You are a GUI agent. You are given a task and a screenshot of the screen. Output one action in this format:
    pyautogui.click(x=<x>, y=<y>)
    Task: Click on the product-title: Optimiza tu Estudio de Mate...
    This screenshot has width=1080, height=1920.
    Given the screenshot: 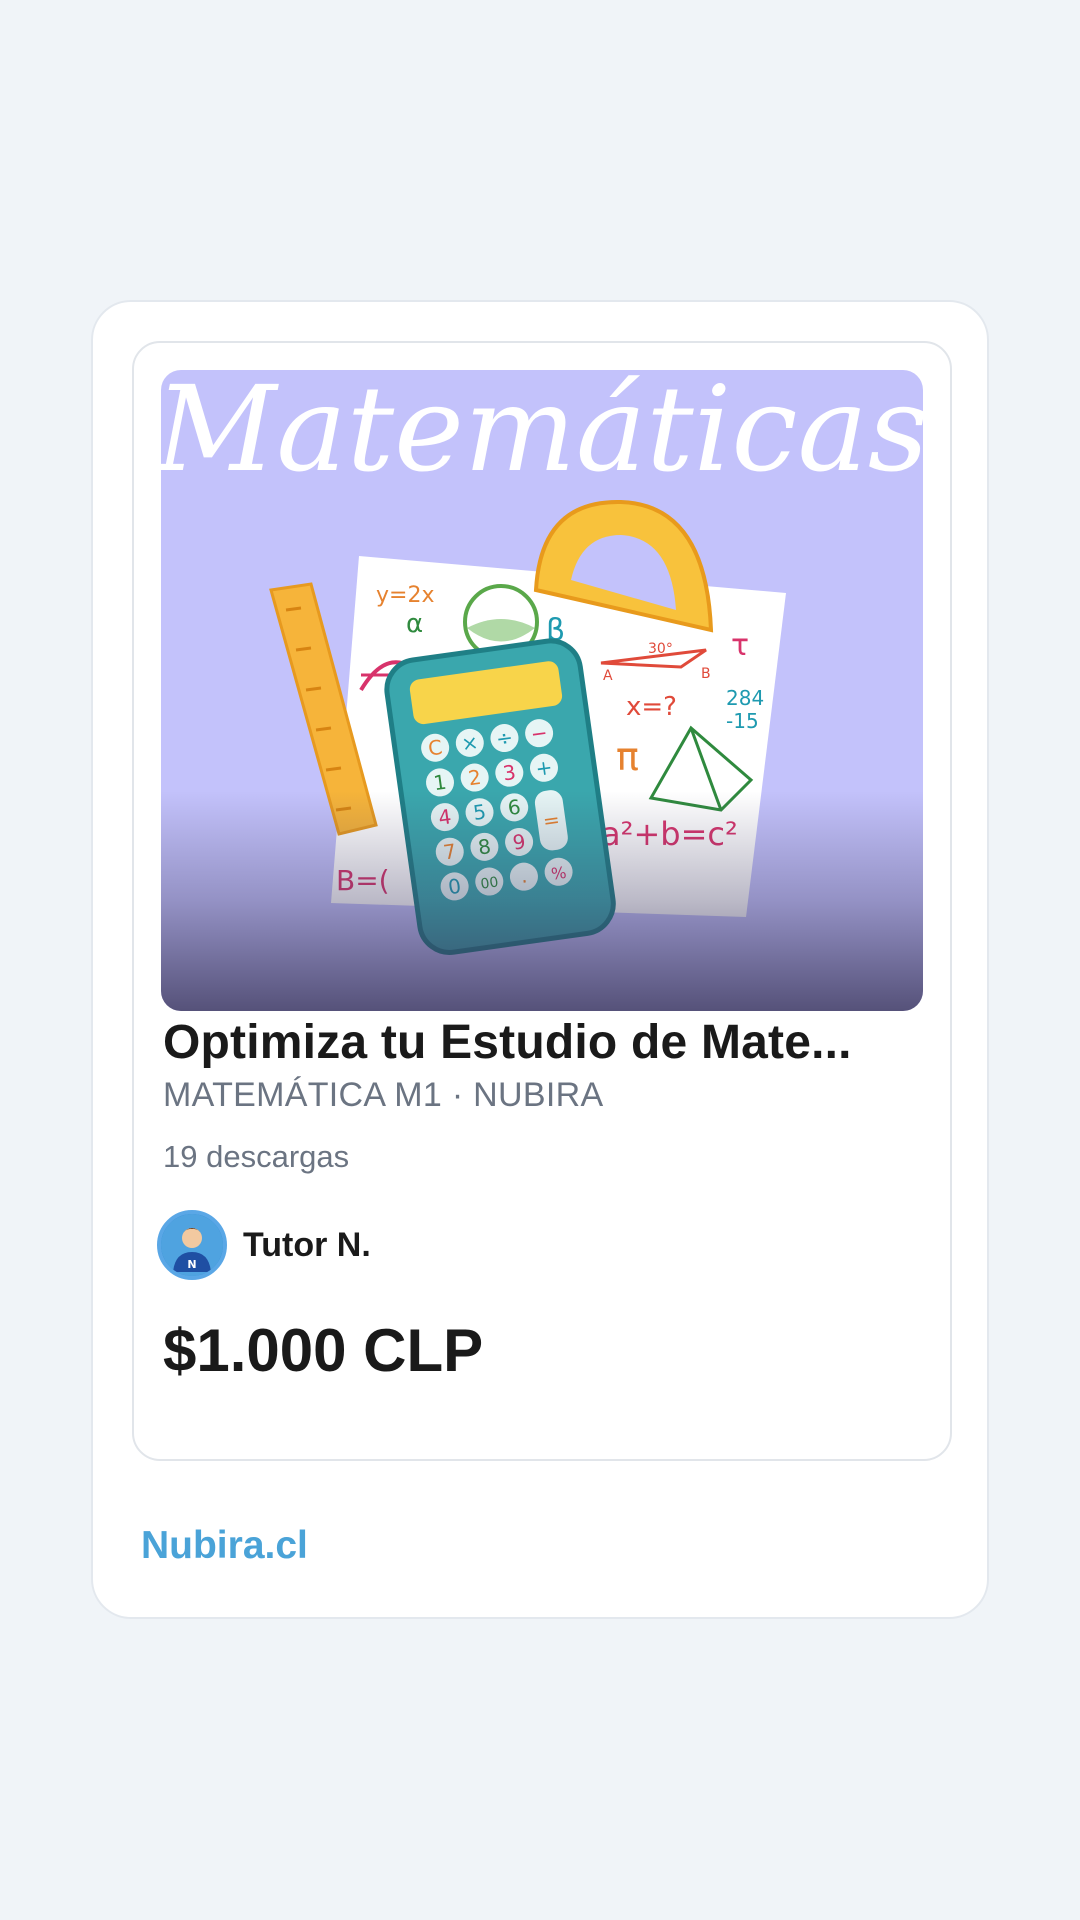 What is the action you would take?
    pyautogui.click(x=543, y=1042)
    